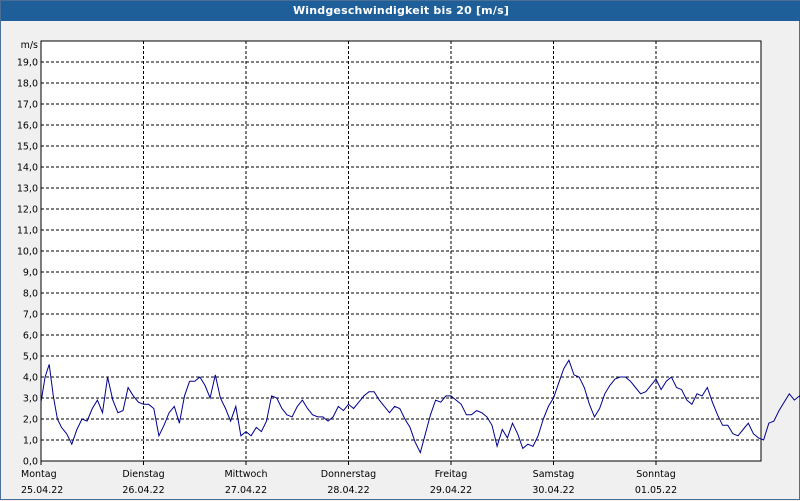  What do you see at coordinates (656, 490) in the screenshot?
I see `x-tick-label-date: 01.05.22` at bounding box center [656, 490].